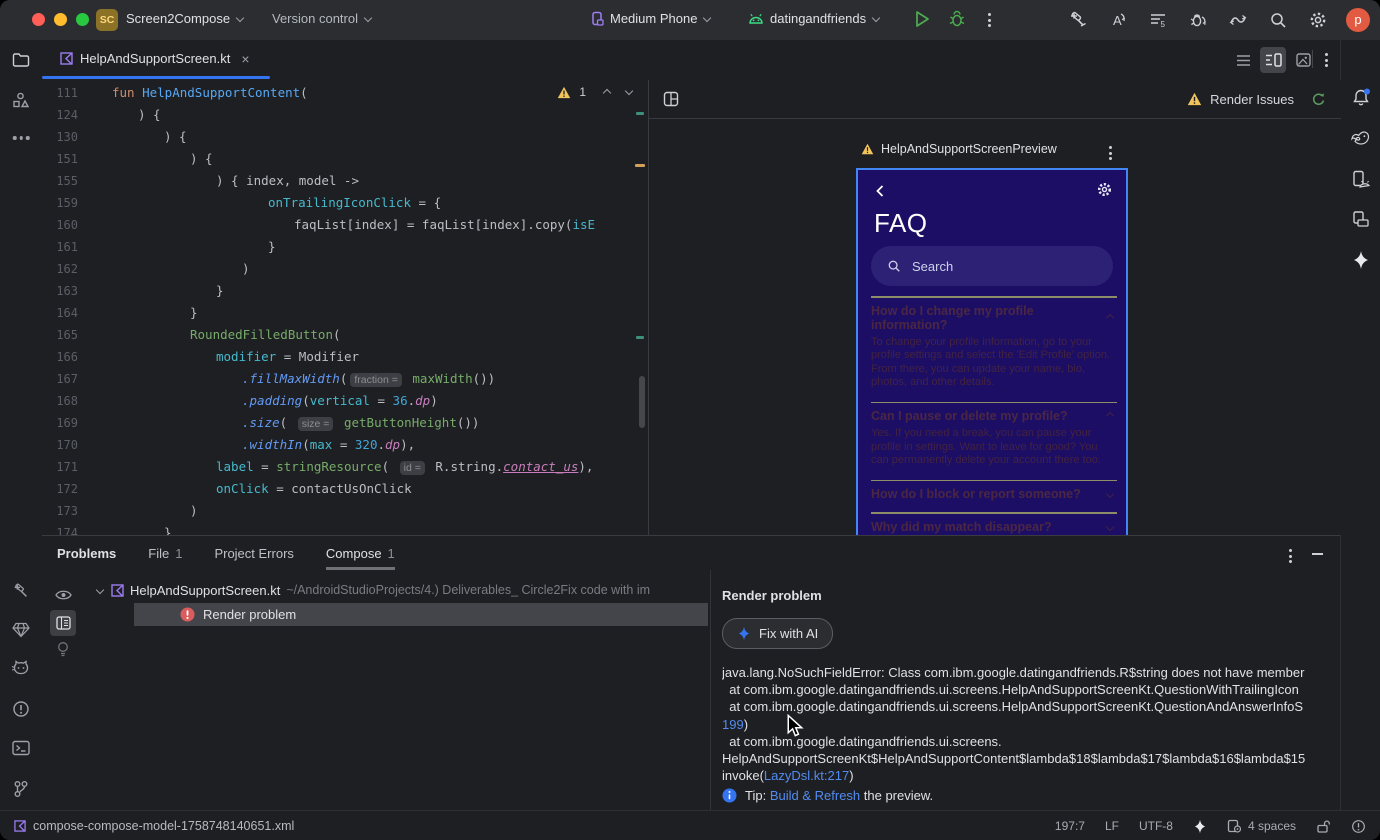 This screenshot has height=840, width=1380. Describe the element at coordinates (345, 291) in the screenshot. I see `code-line: 163}` at that location.